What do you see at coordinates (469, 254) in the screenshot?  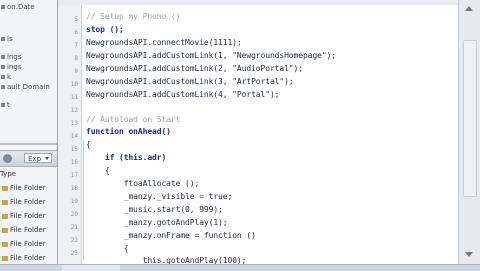 I see `scroll-down-icon` at bounding box center [469, 254].